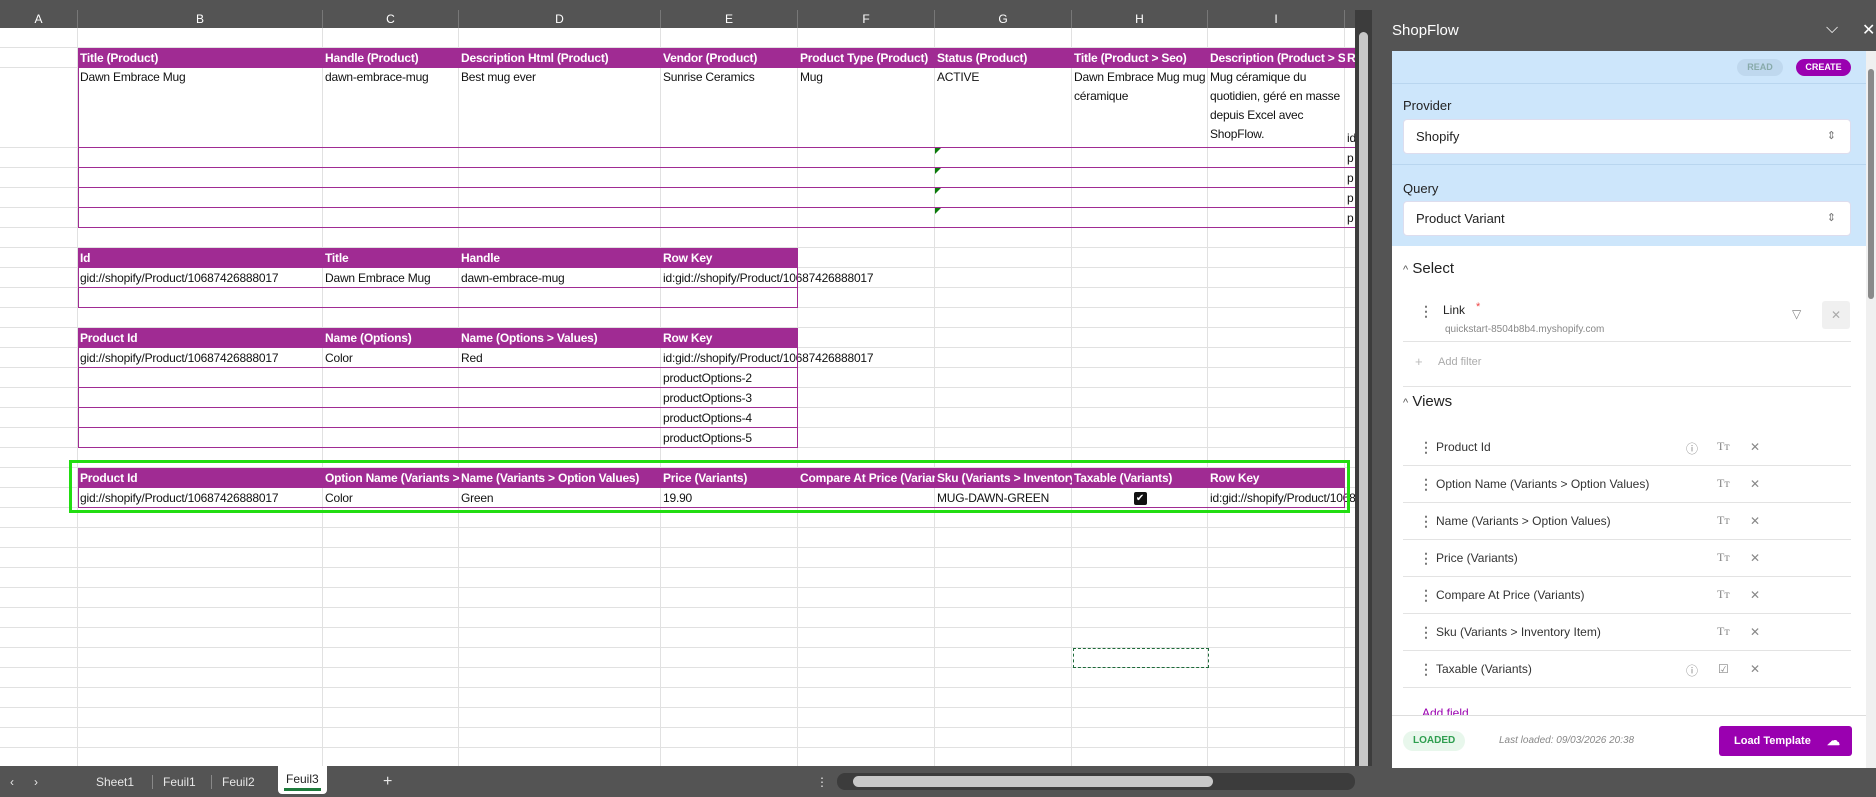 The width and height of the screenshot is (1876, 797). What do you see at coordinates (1276, 19) in the screenshot?
I see `column-header-i: I` at bounding box center [1276, 19].